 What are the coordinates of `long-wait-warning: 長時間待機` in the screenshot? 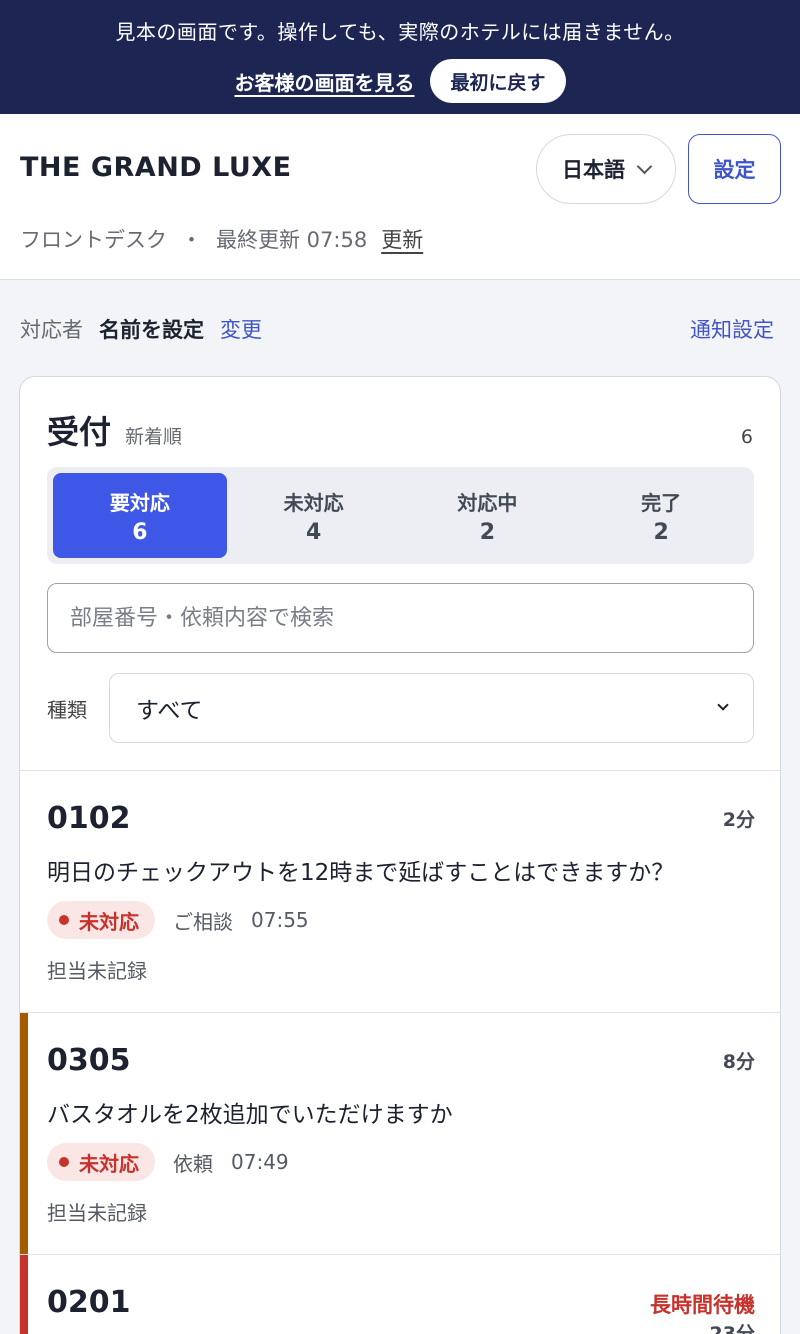 It's located at (702, 1305).